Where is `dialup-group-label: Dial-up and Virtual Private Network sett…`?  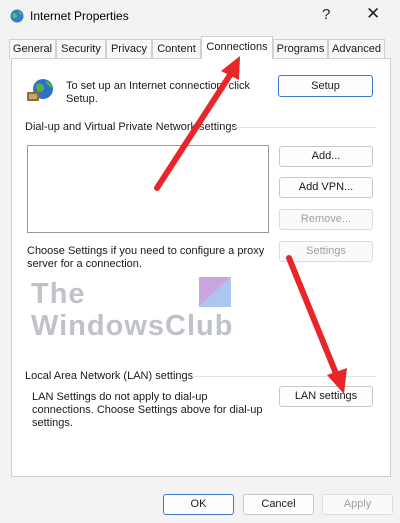 dialup-group-label: Dial-up and Virtual Private Network sett… is located at coordinates (131, 127).